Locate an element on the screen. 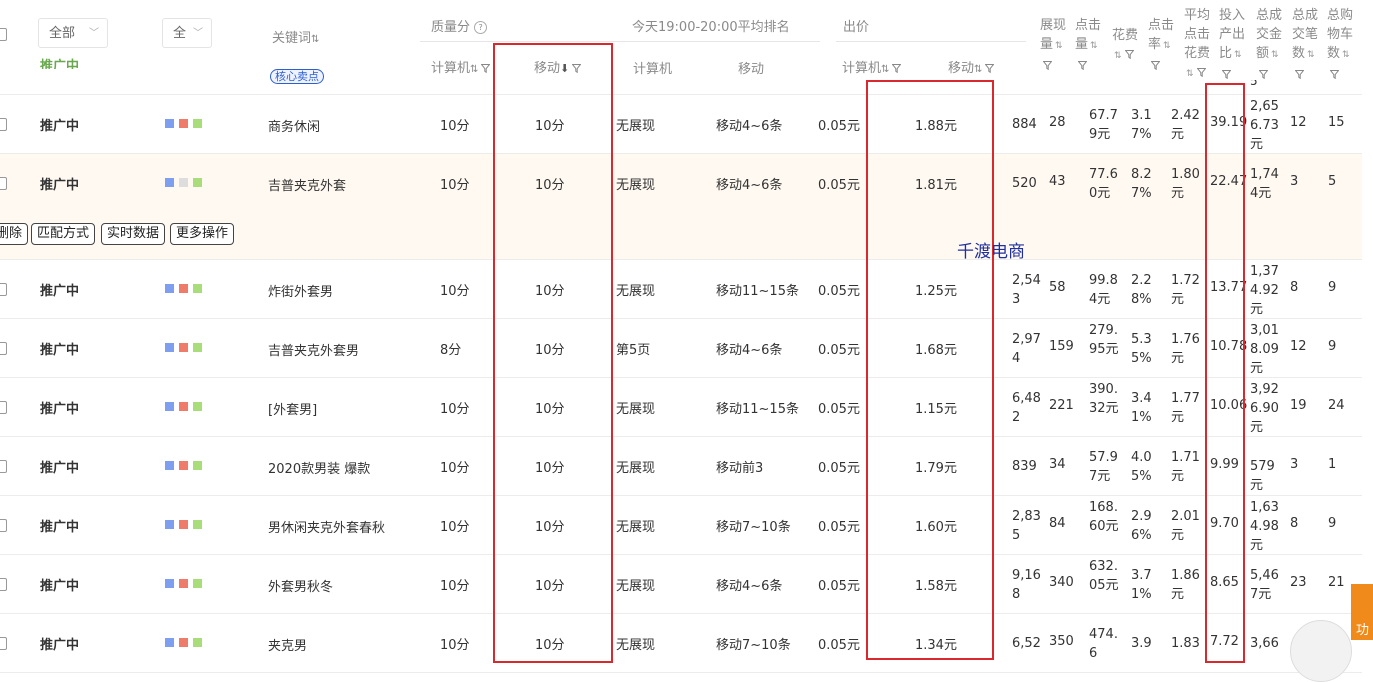 This screenshot has width=1373, height=682. header-cart: 总购物车数 ⇅ is located at coordinates (1343, 45).